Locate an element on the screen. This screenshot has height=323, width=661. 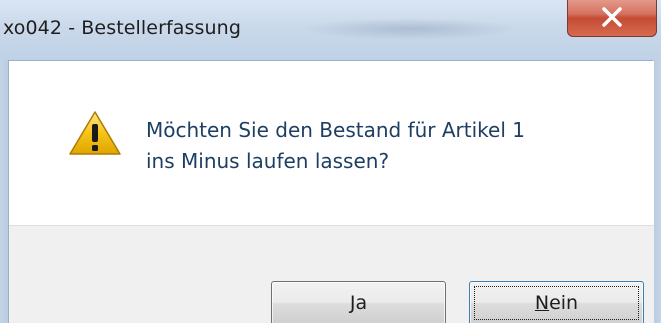
yes-button-label: Ja is located at coordinates (358, 303).